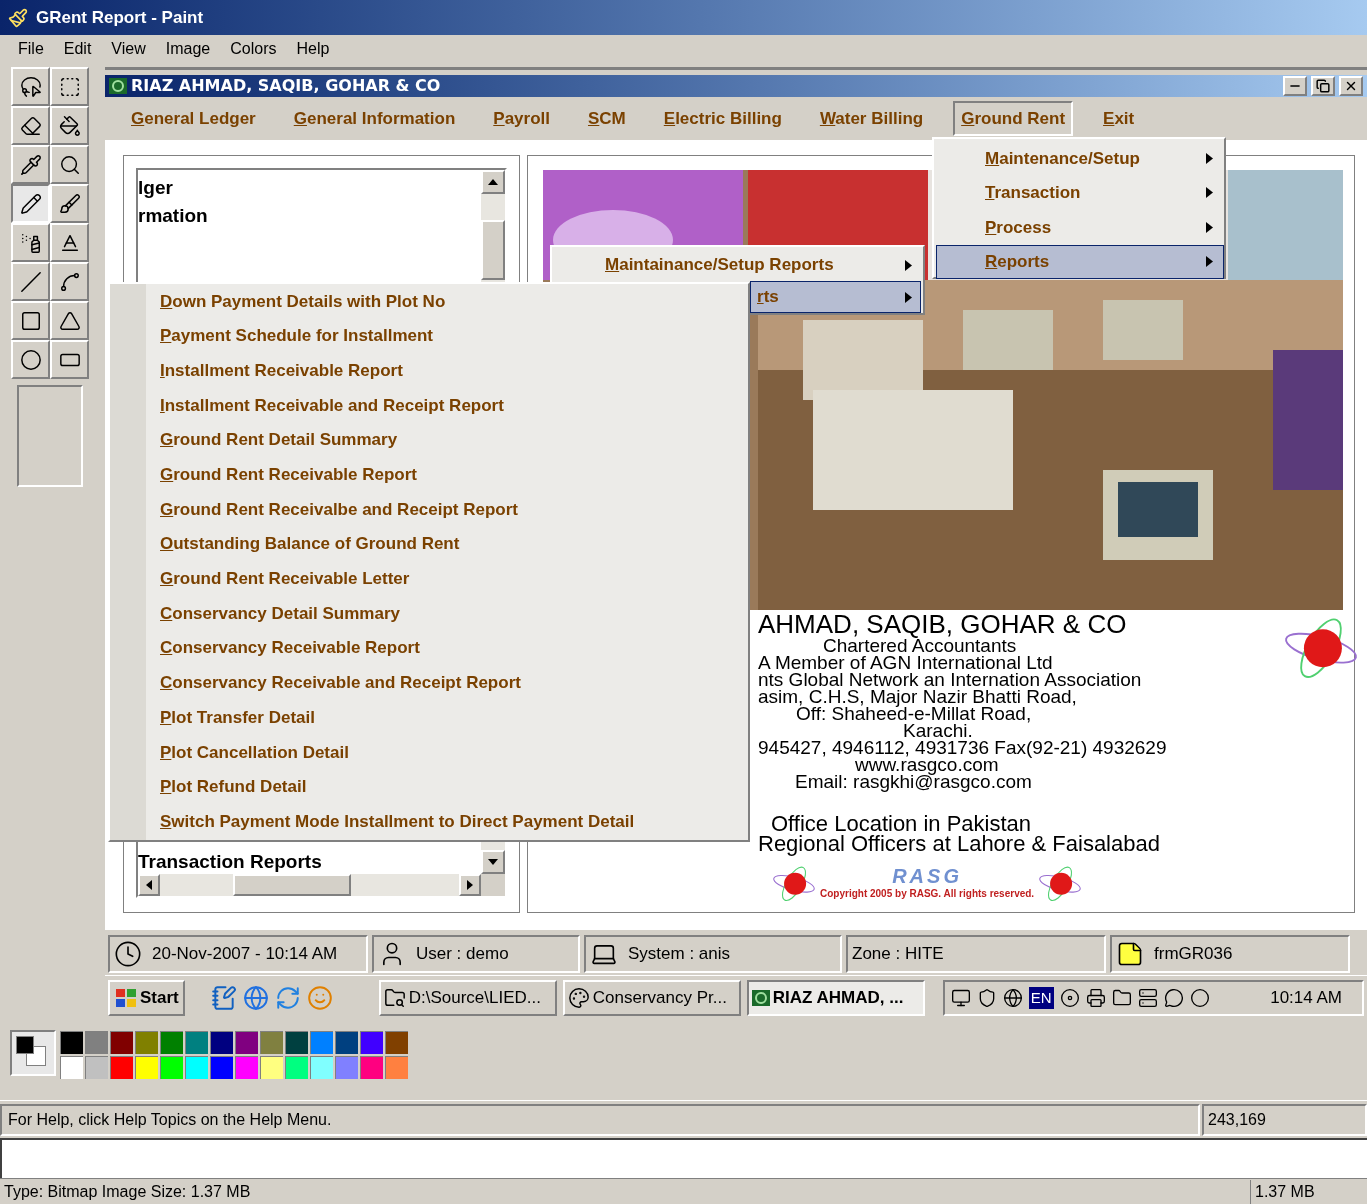  What do you see at coordinates (287, 998) in the screenshot?
I see `sync-icon` at bounding box center [287, 998].